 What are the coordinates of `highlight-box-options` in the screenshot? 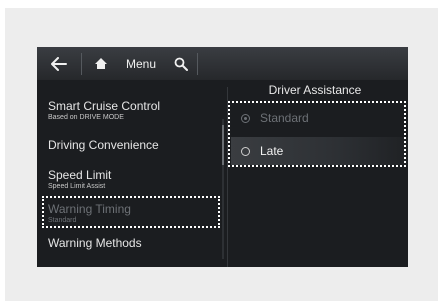 It's located at (317, 134).